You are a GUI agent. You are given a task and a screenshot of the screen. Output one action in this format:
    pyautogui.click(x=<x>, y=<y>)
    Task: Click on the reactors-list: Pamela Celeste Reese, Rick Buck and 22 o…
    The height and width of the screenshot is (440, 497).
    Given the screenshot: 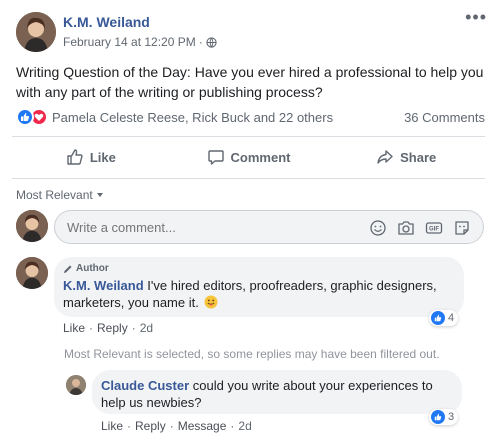 What is the action you would take?
    pyautogui.click(x=192, y=117)
    